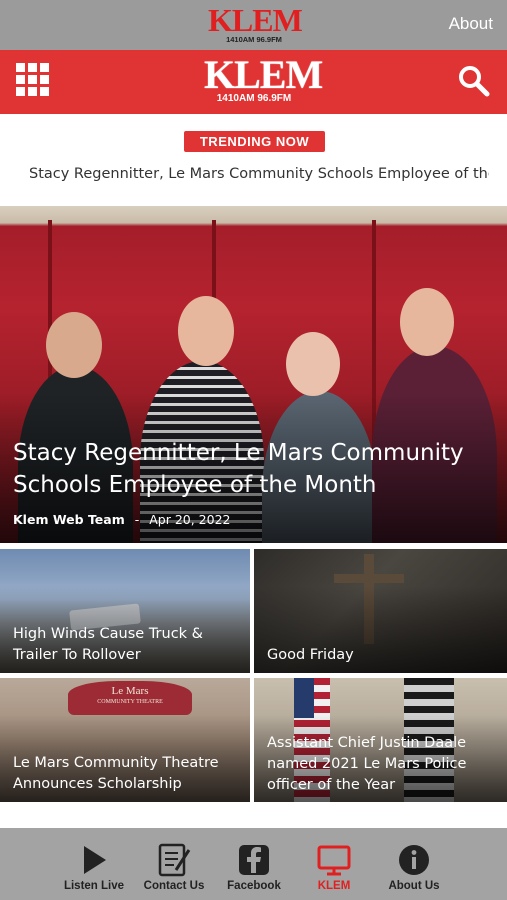 The width and height of the screenshot is (507, 900). What do you see at coordinates (130, 698) in the screenshot?
I see `theatre-awning: Le Mars COMMUNITY THEATRE` at bounding box center [130, 698].